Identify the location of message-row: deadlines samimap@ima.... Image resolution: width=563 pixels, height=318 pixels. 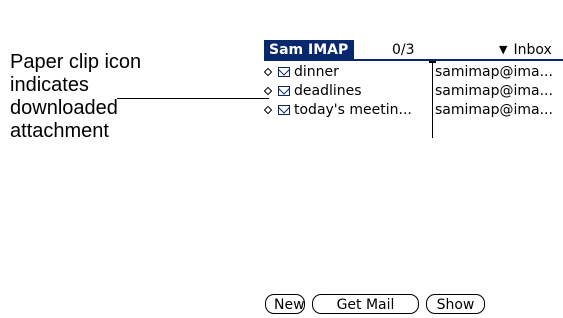
(413, 91).